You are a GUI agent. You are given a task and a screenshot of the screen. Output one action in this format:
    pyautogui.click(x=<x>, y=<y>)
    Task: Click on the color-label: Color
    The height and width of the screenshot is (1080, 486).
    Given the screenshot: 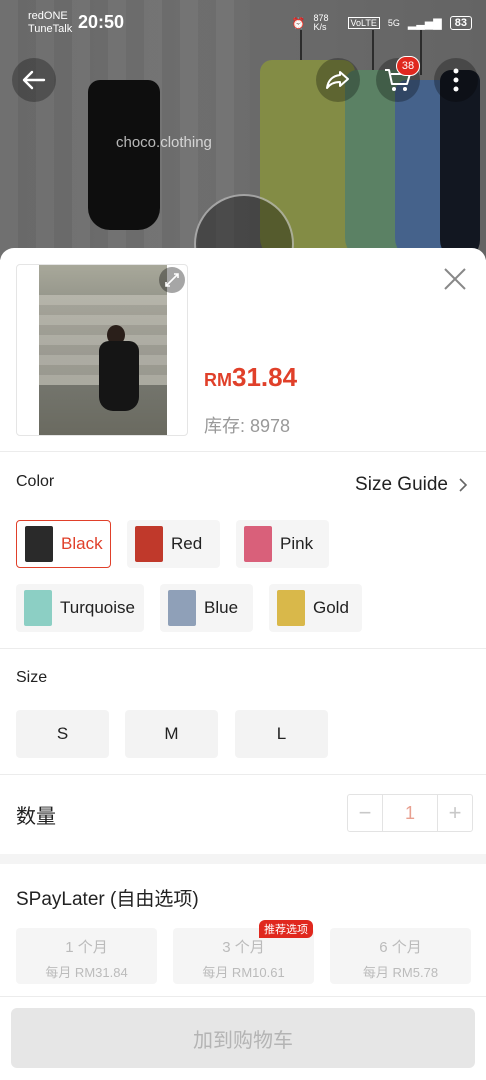 What is the action you would take?
    pyautogui.click(x=35, y=481)
    